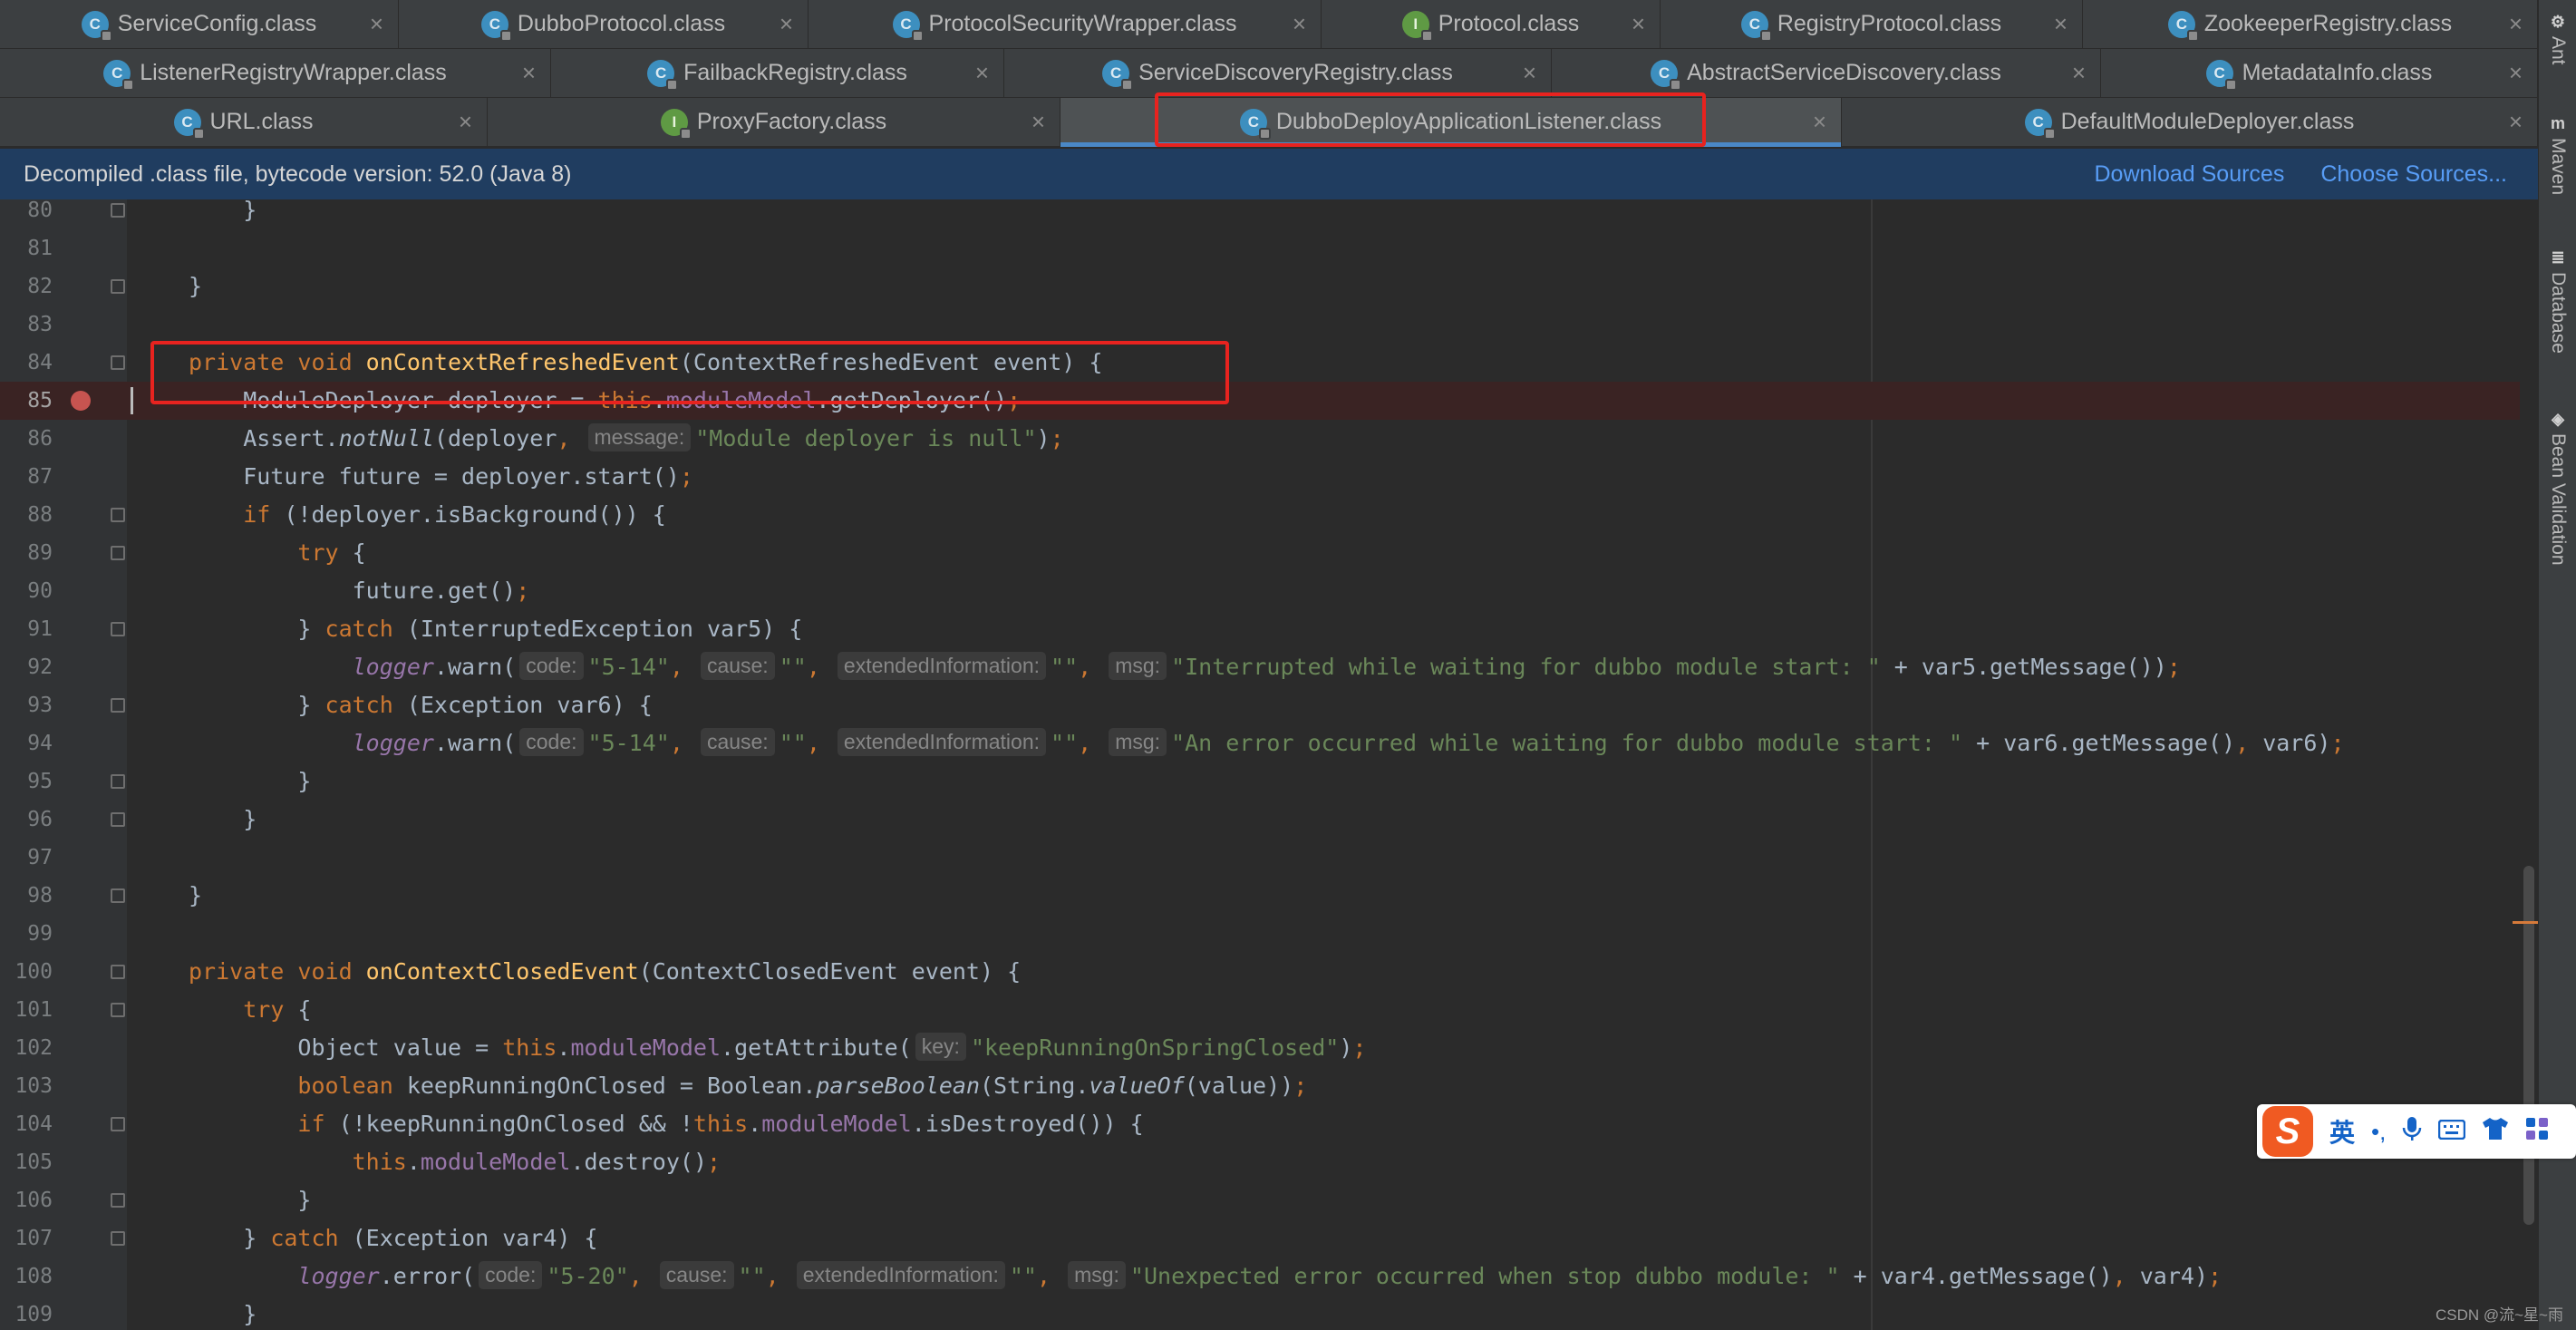 Image resolution: width=2576 pixels, height=1330 pixels. I want to click on line-number: 81, so click(26, 248).